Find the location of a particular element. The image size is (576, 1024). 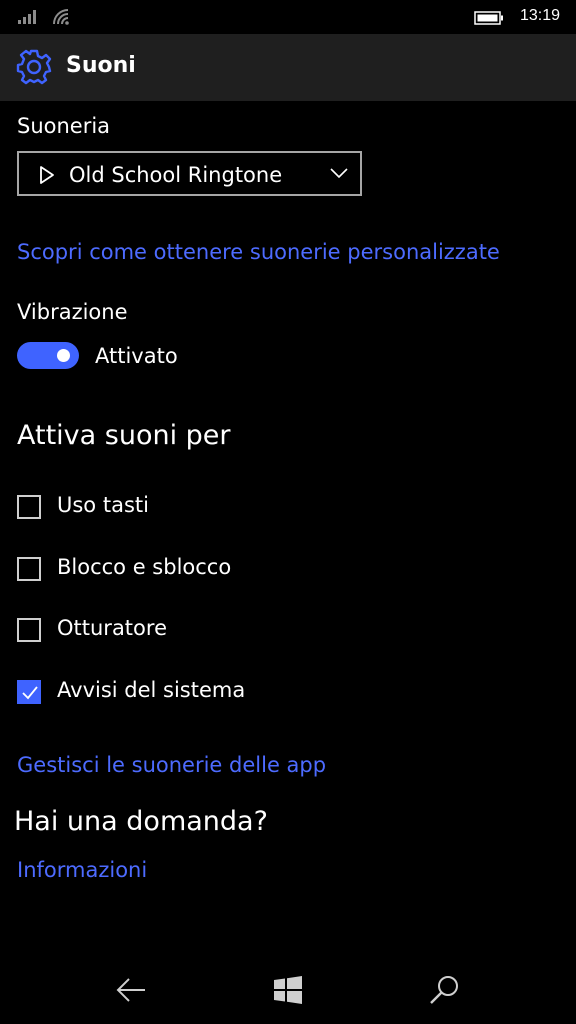

gear-icon is located at coordinates (34, 67).